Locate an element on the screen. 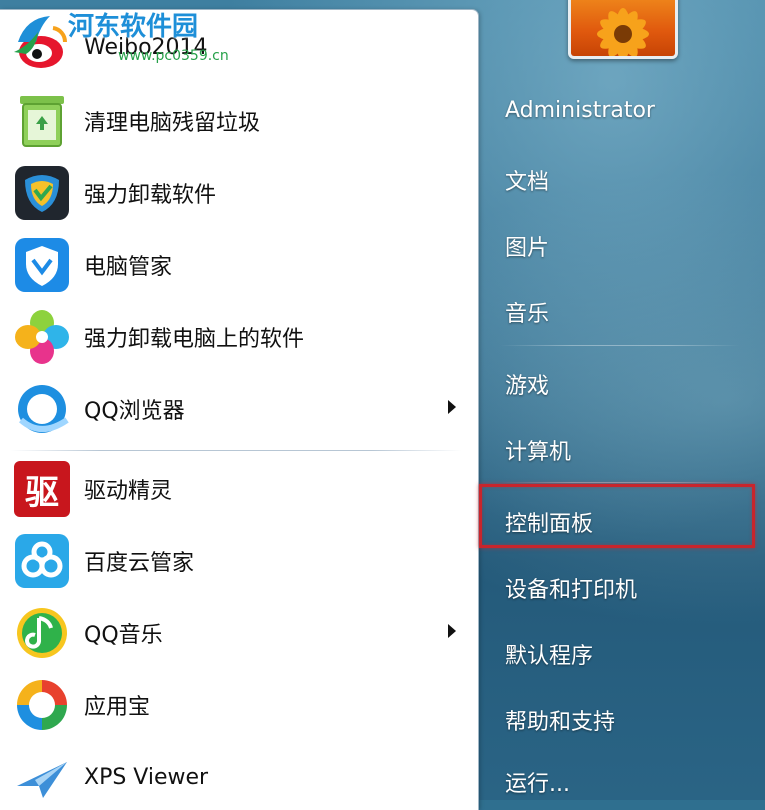  program-item-qq-browser: QQ浏览器 is located at coordinates (236, 409).